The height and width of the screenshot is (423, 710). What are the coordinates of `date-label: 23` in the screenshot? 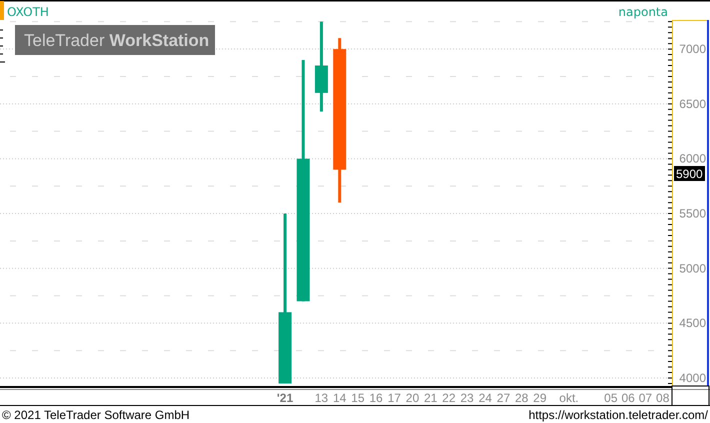 It's located at (467, 398).